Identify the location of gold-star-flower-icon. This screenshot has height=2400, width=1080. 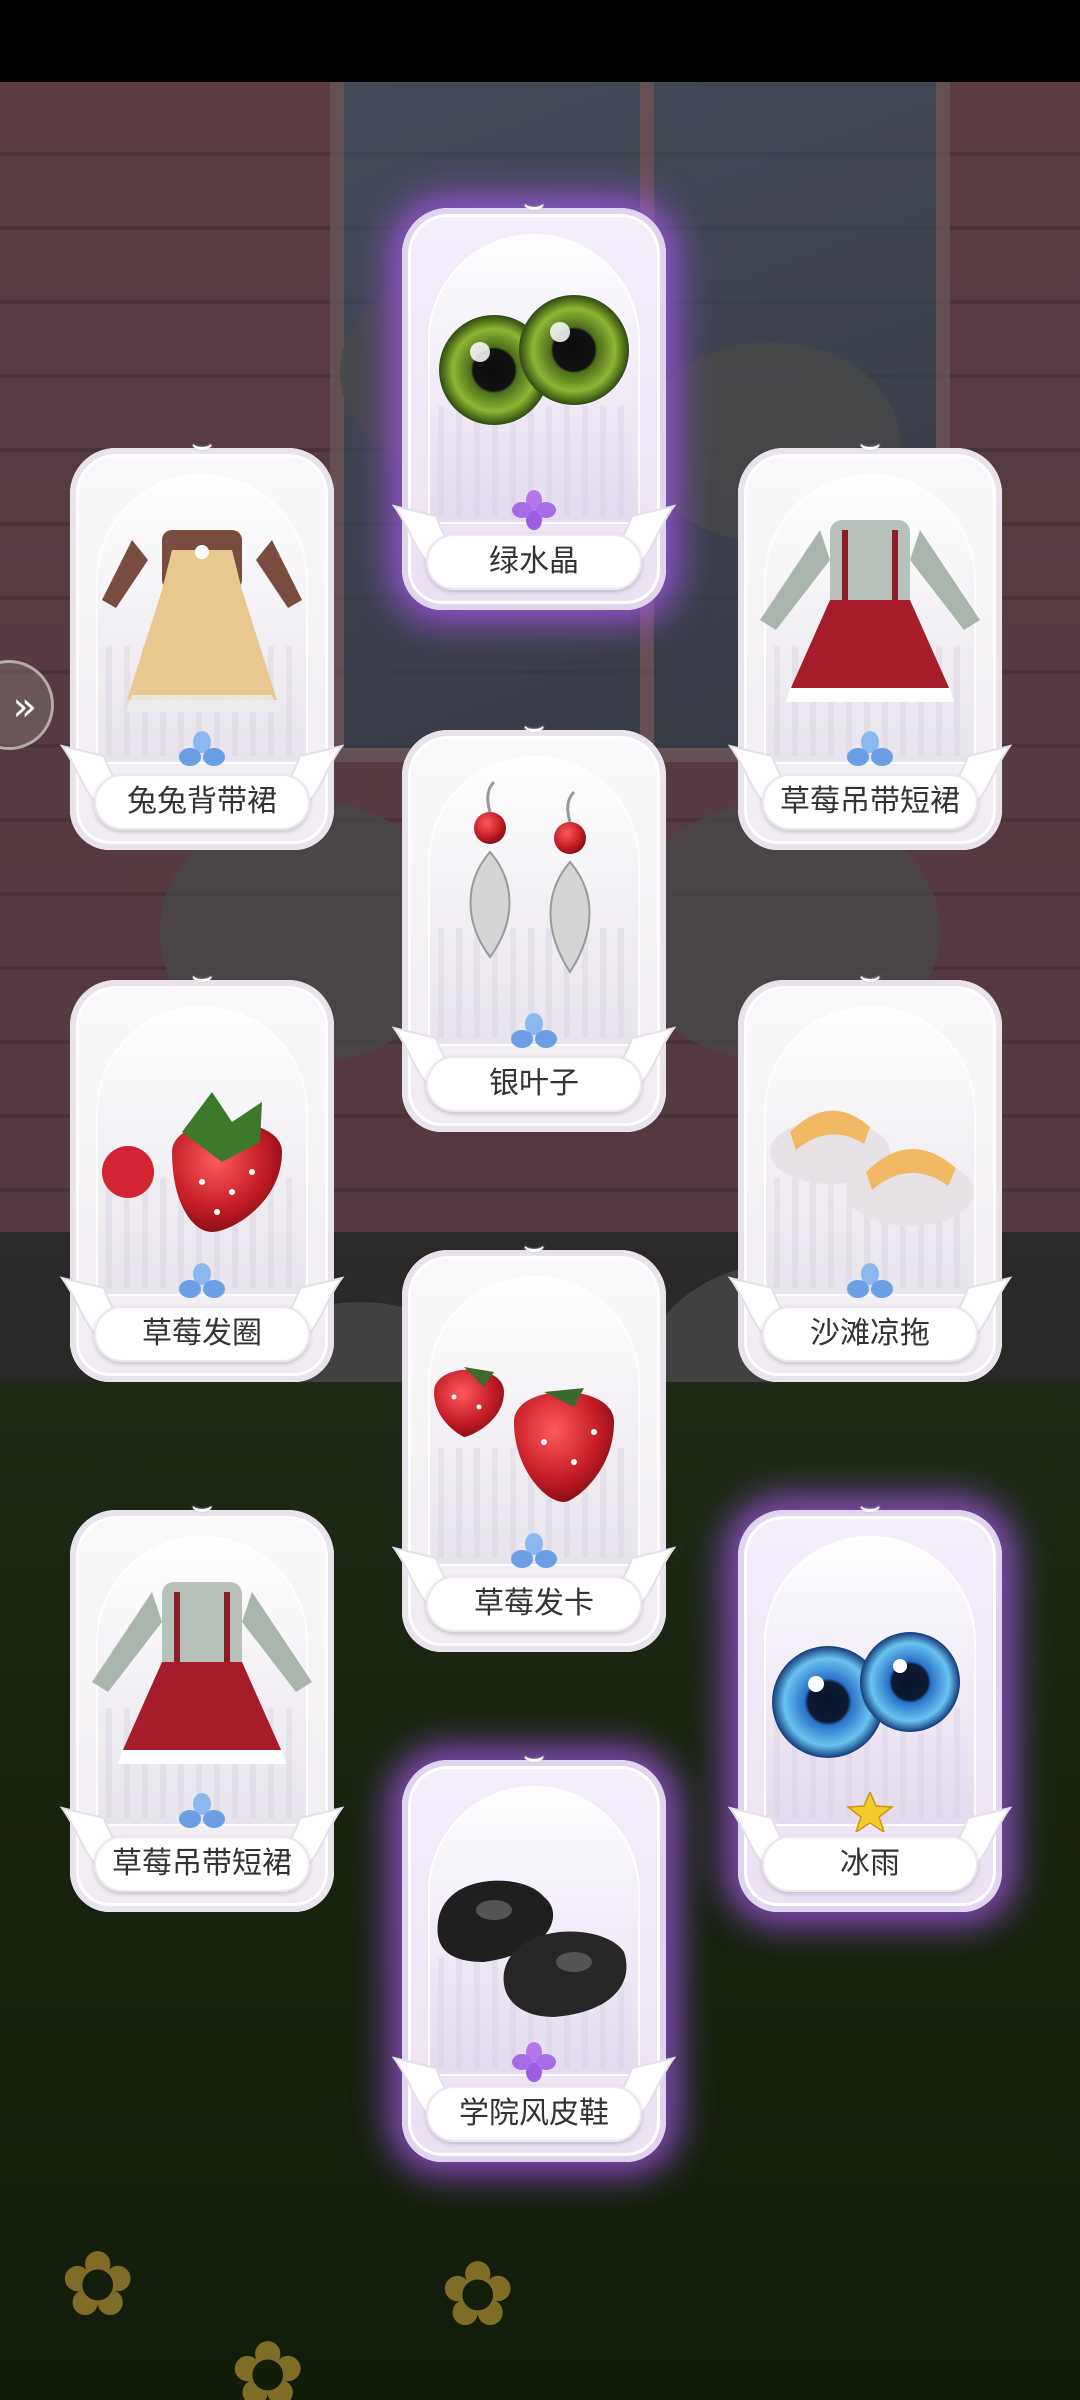
(870, 1812).